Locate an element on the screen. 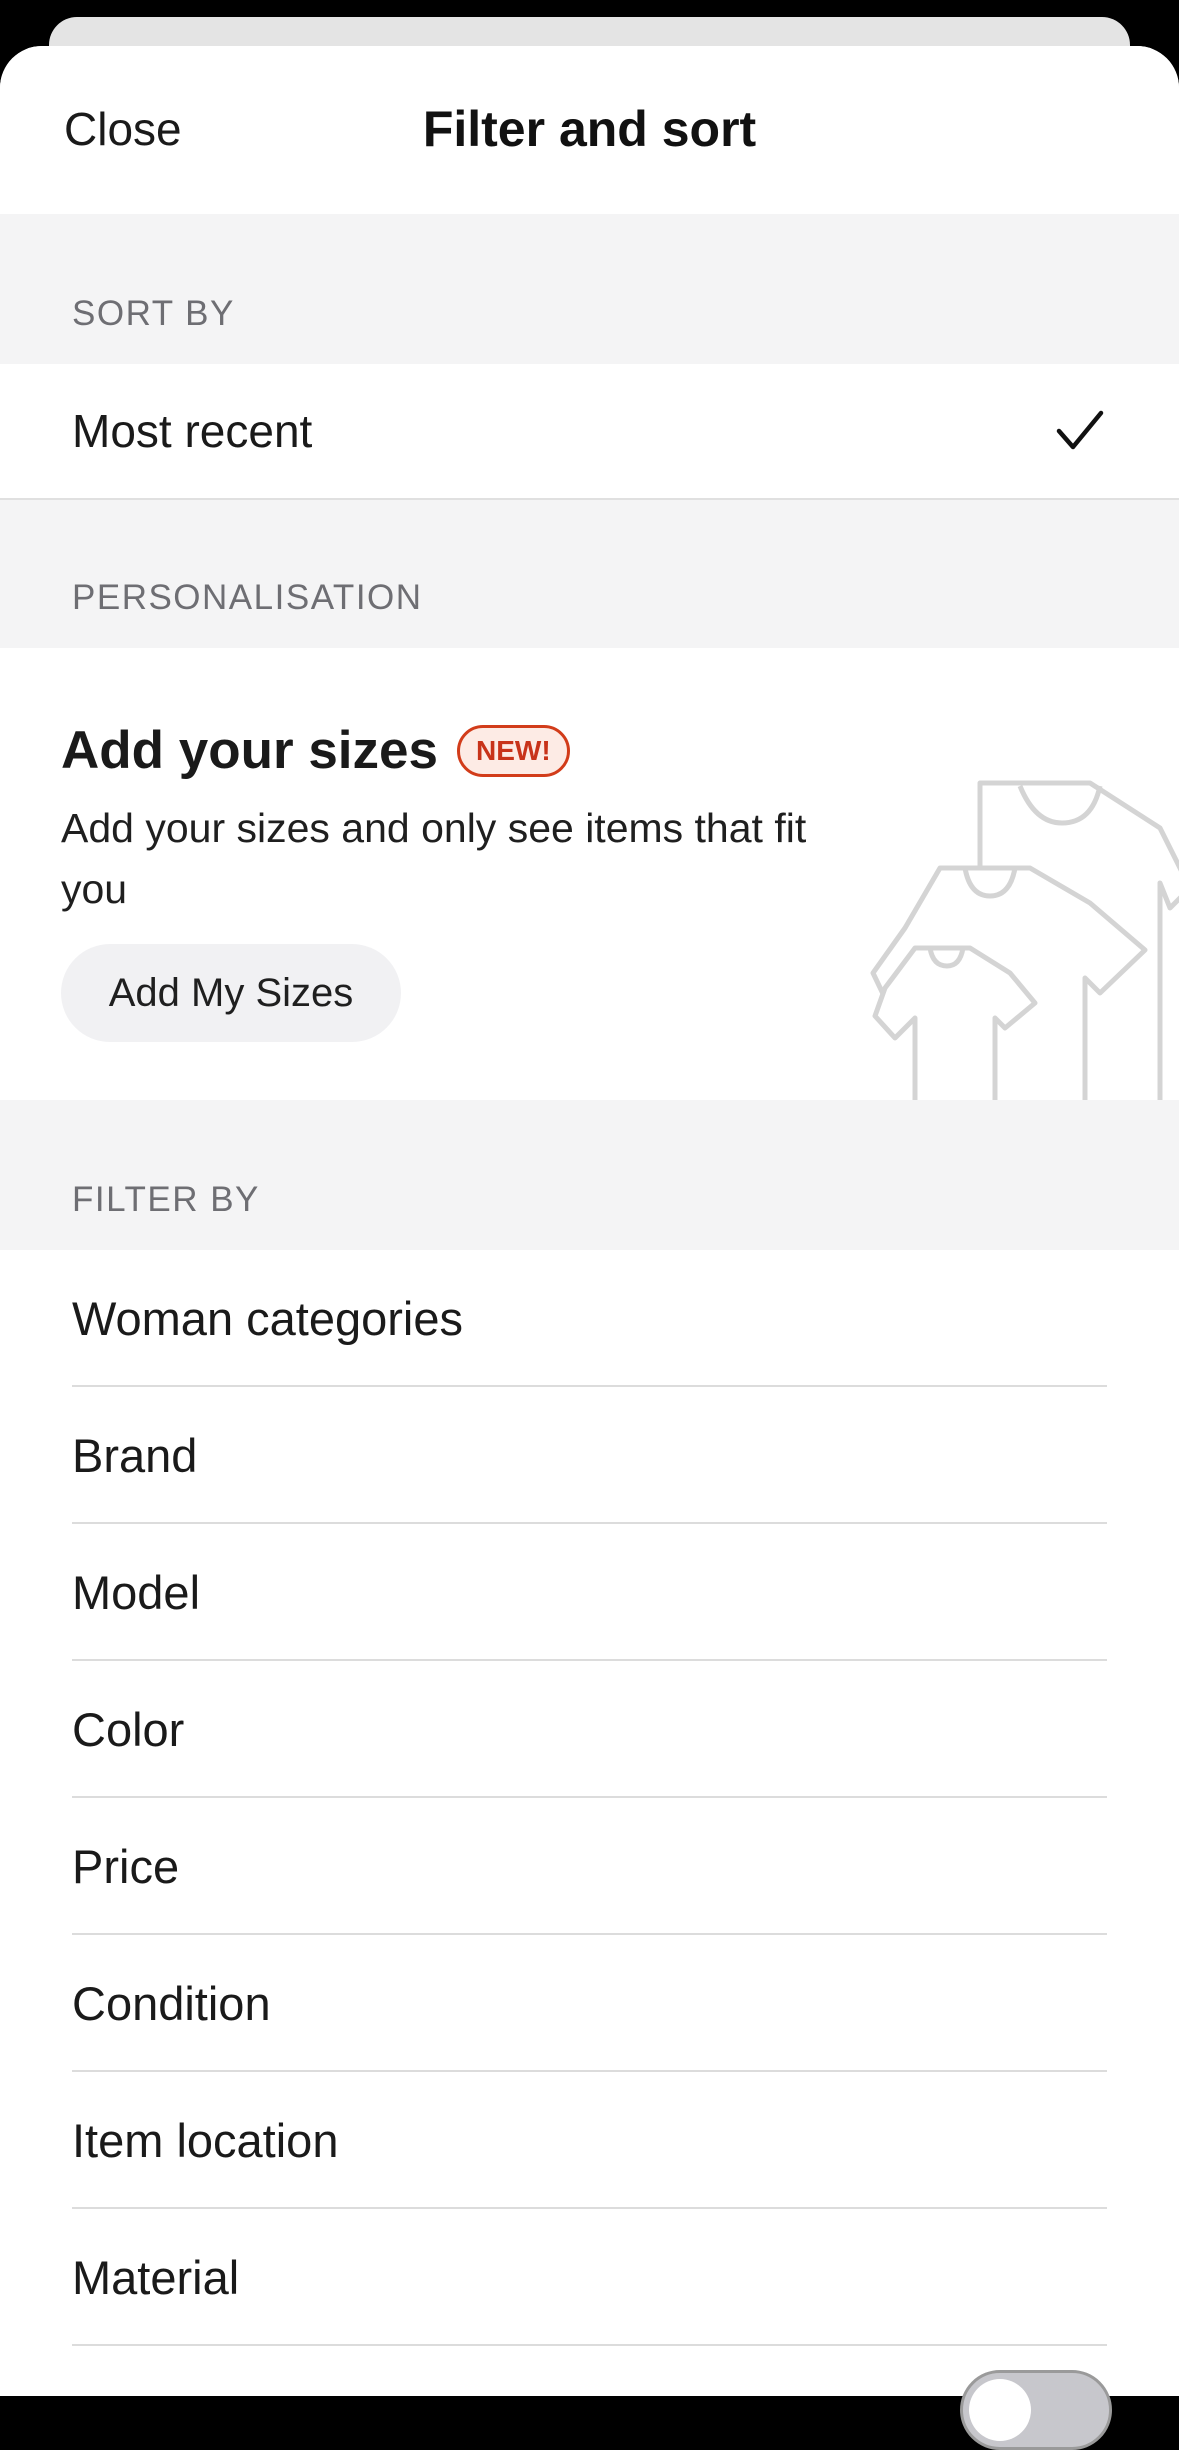  filter-item-condition: Condition is located at coordinates (589, 2003).